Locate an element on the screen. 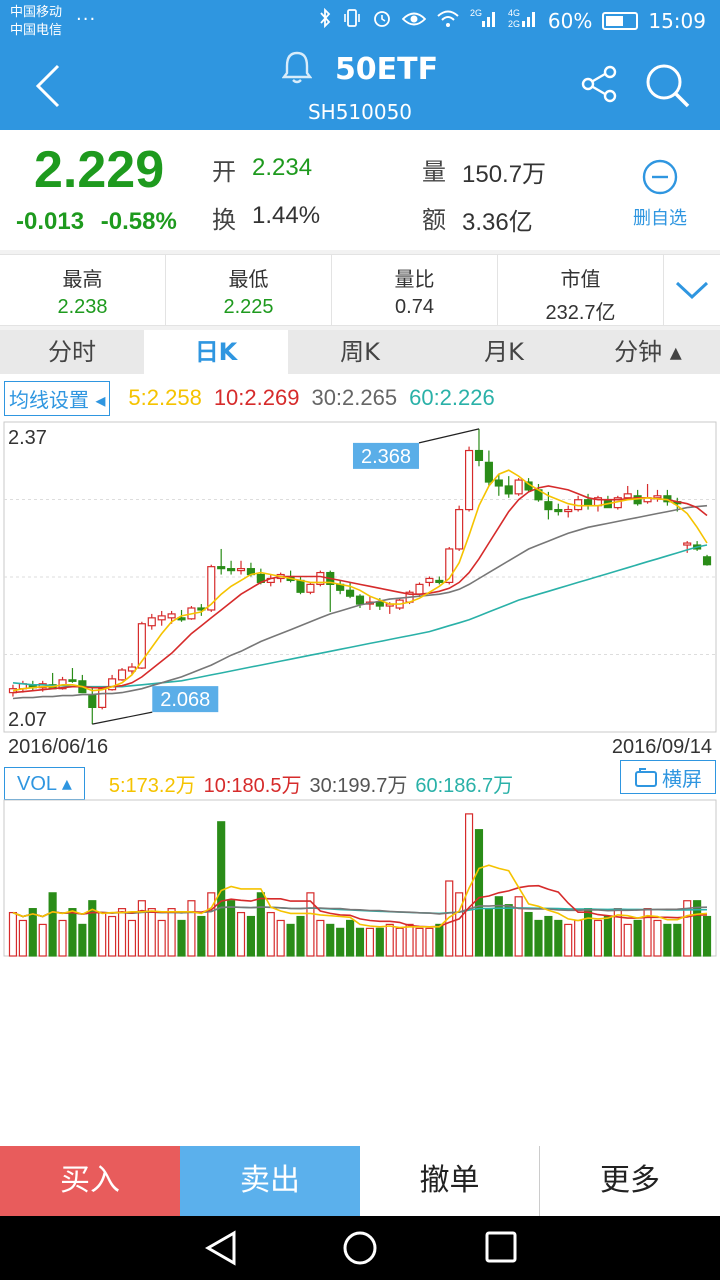  tab-intraday: 分时 is located at coordinates (72, 352).